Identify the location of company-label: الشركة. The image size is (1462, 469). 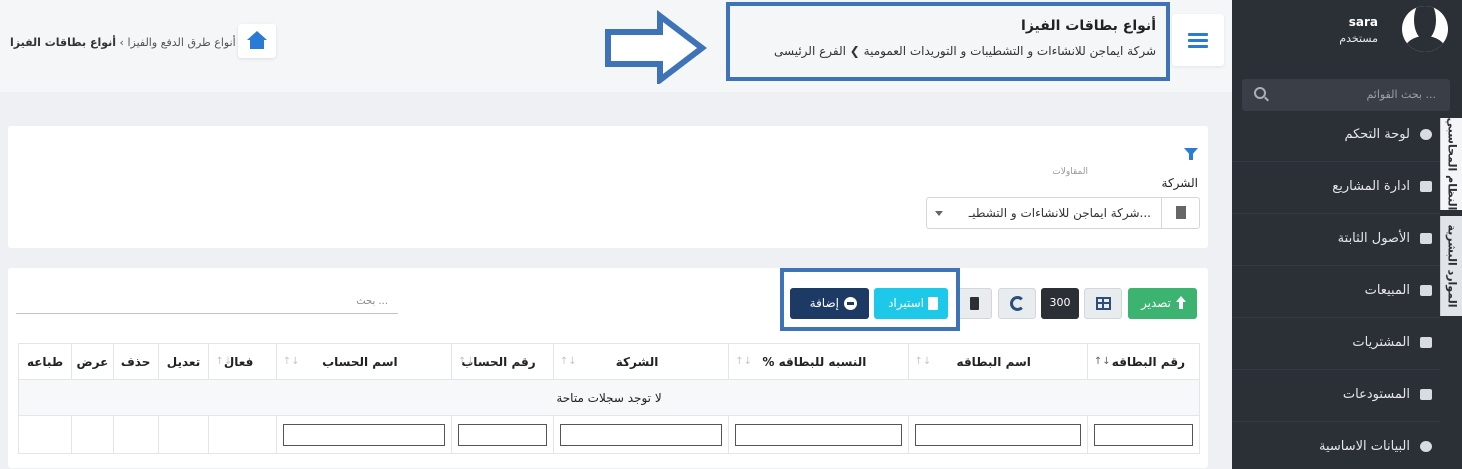
(1179, 183).